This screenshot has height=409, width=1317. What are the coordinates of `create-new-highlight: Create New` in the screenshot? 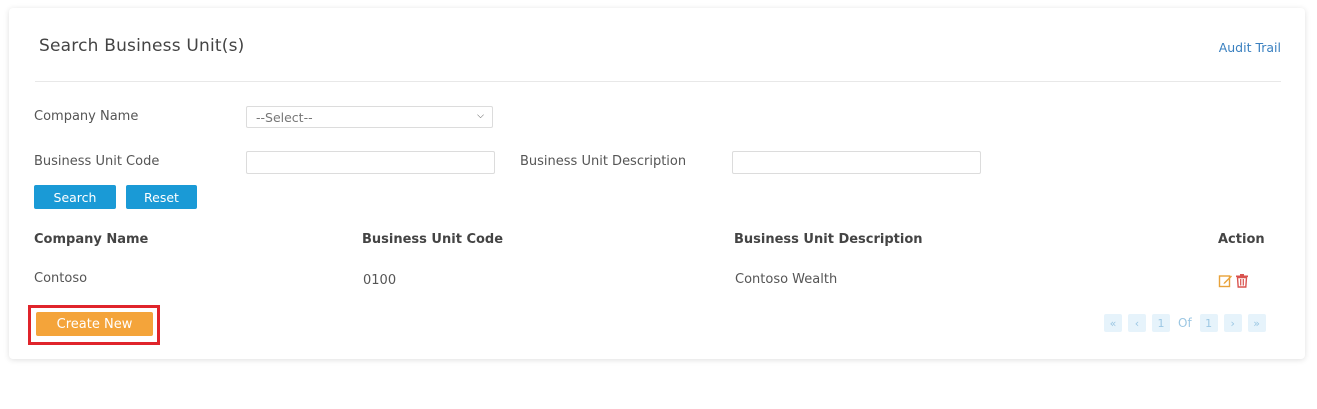 It's located at (94, 325).